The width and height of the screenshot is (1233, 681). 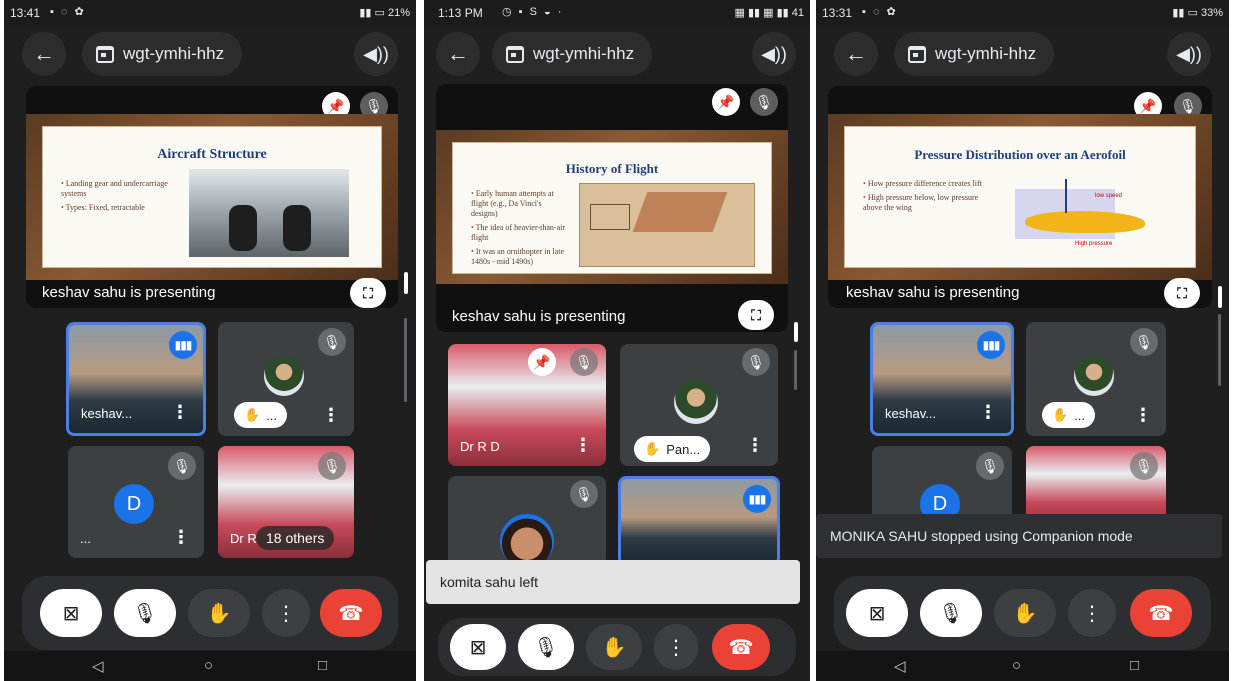 What do you see at coordinates (769, 13) in the screenshot?
I see `battery-indicator: ▦ ▮▮ ▦ ▮▮ 41` at bounding box center [769, 13].